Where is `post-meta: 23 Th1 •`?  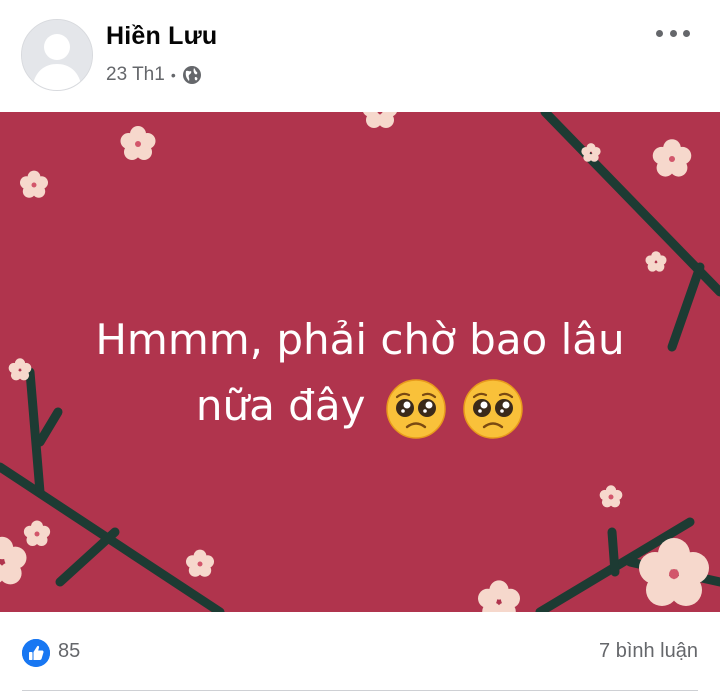 post-meta: 23 Th1 • is located at coordinates (154, 75).